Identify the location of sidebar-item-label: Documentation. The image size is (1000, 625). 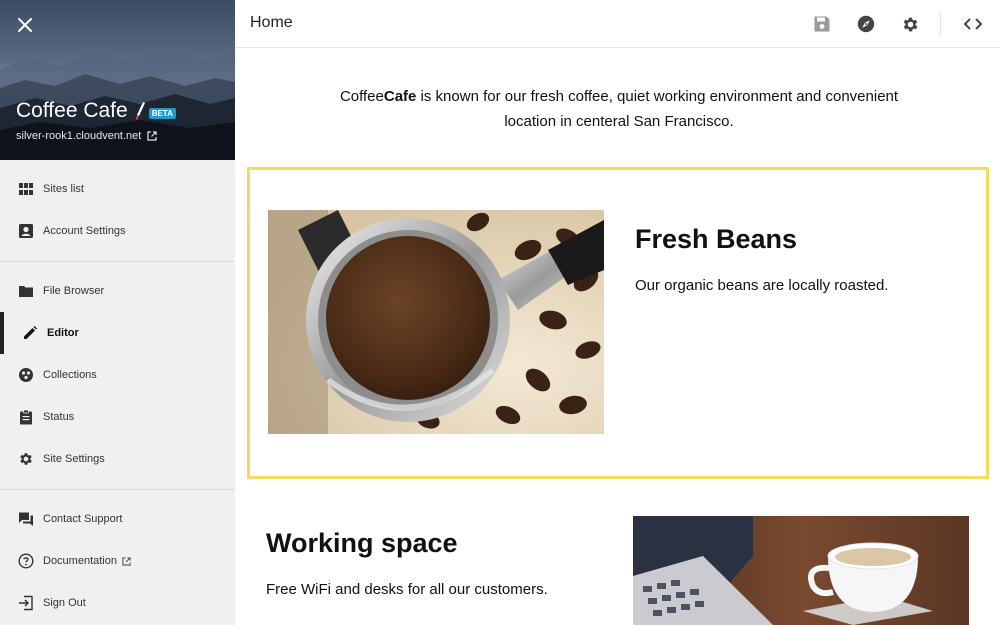
(80, 561).